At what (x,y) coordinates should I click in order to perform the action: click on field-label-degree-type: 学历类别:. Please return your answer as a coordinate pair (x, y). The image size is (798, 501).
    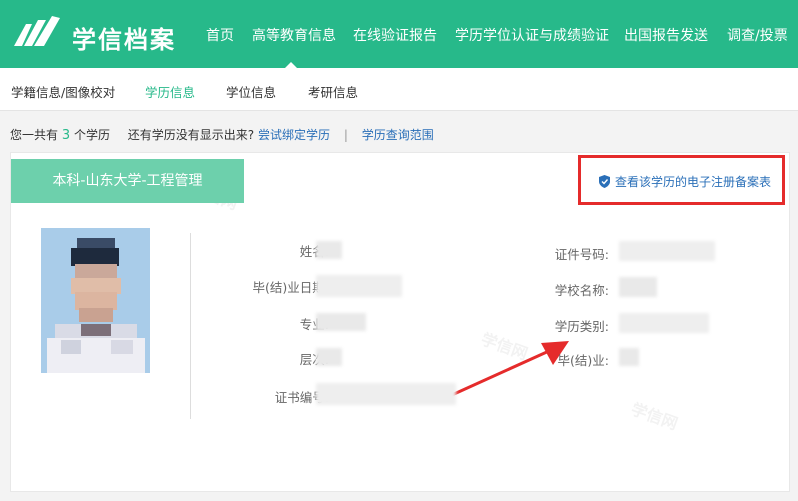
    Looking at the image, I should click on (581, 326).